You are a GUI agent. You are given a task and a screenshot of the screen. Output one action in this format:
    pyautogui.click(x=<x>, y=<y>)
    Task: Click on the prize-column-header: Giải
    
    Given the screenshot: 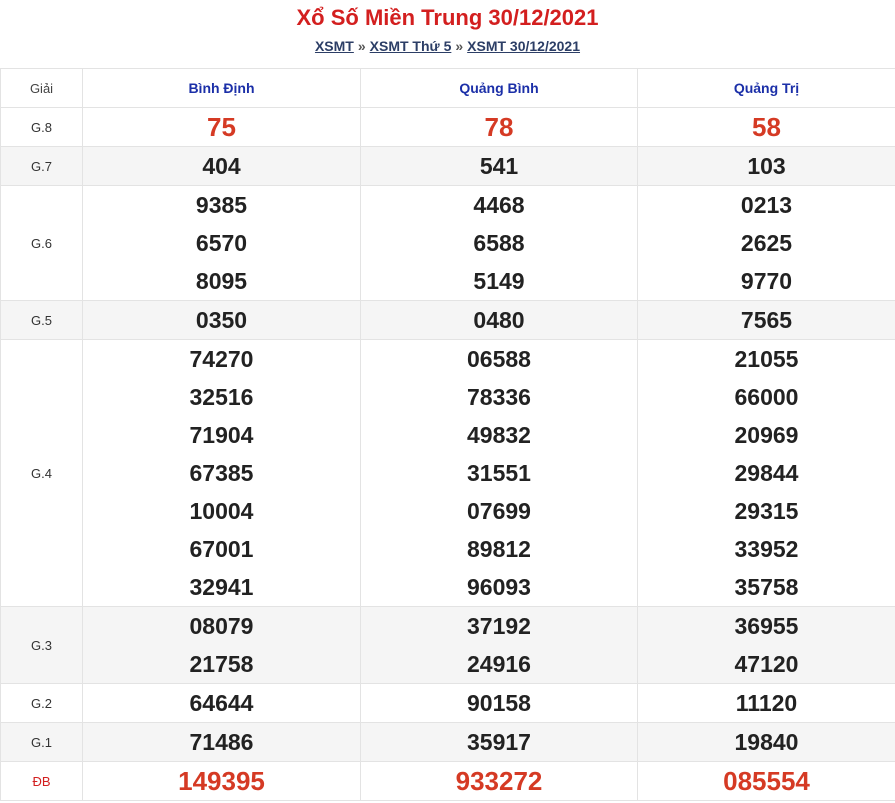 What is the action you would take?
    pyautogui.click(x=41, y=88)
    